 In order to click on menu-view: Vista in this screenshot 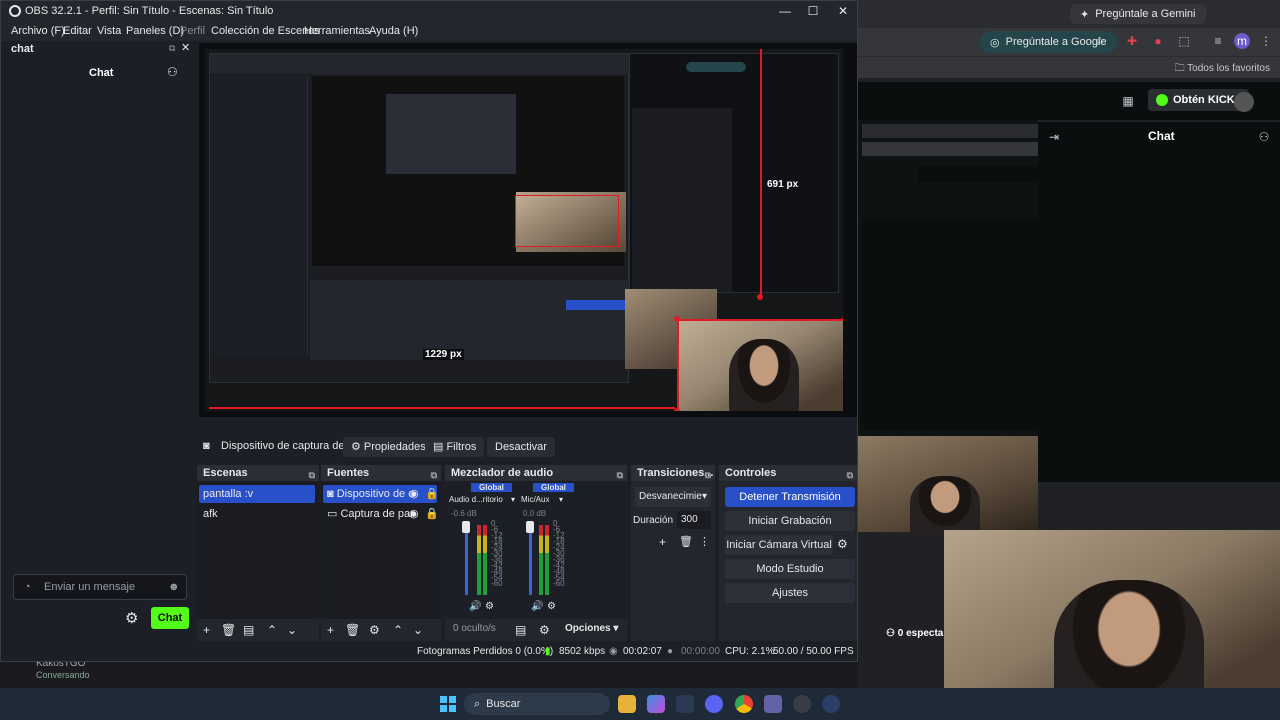, I will do `click(109, 31)`.